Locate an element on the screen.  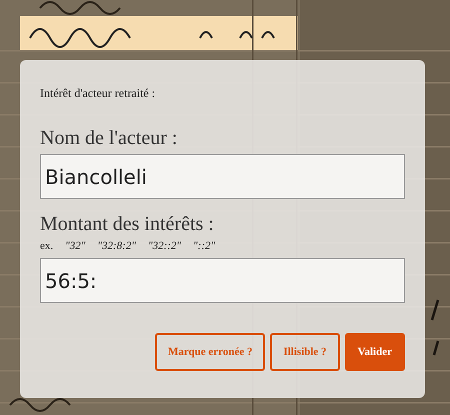
example-label: ex. is located at coordinates (47, 246).